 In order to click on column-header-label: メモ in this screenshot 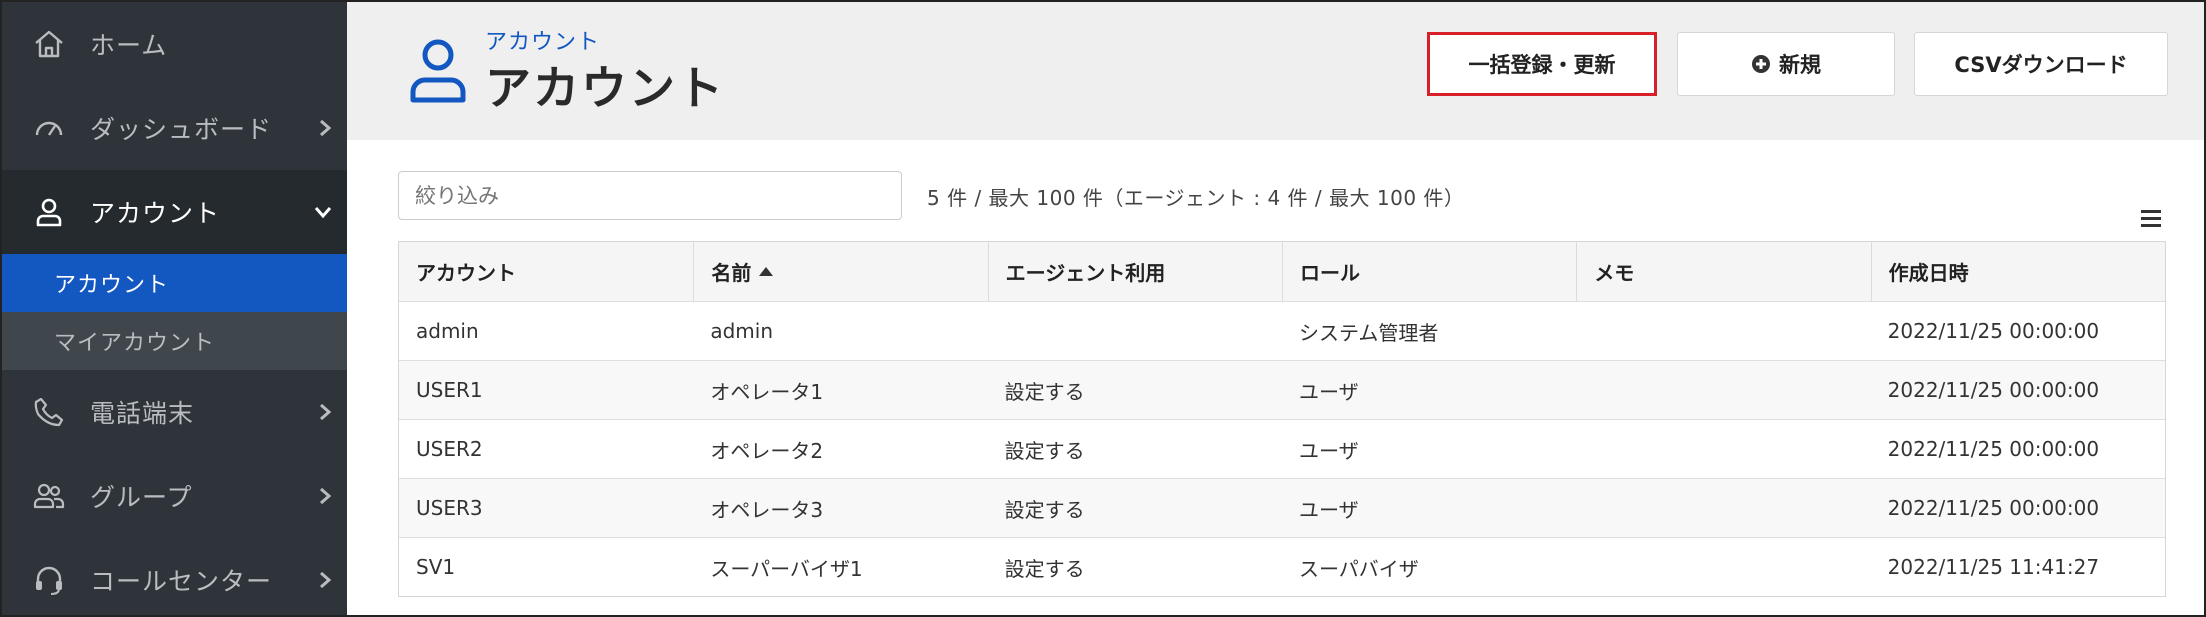, I will do `click(1614, 273)`.